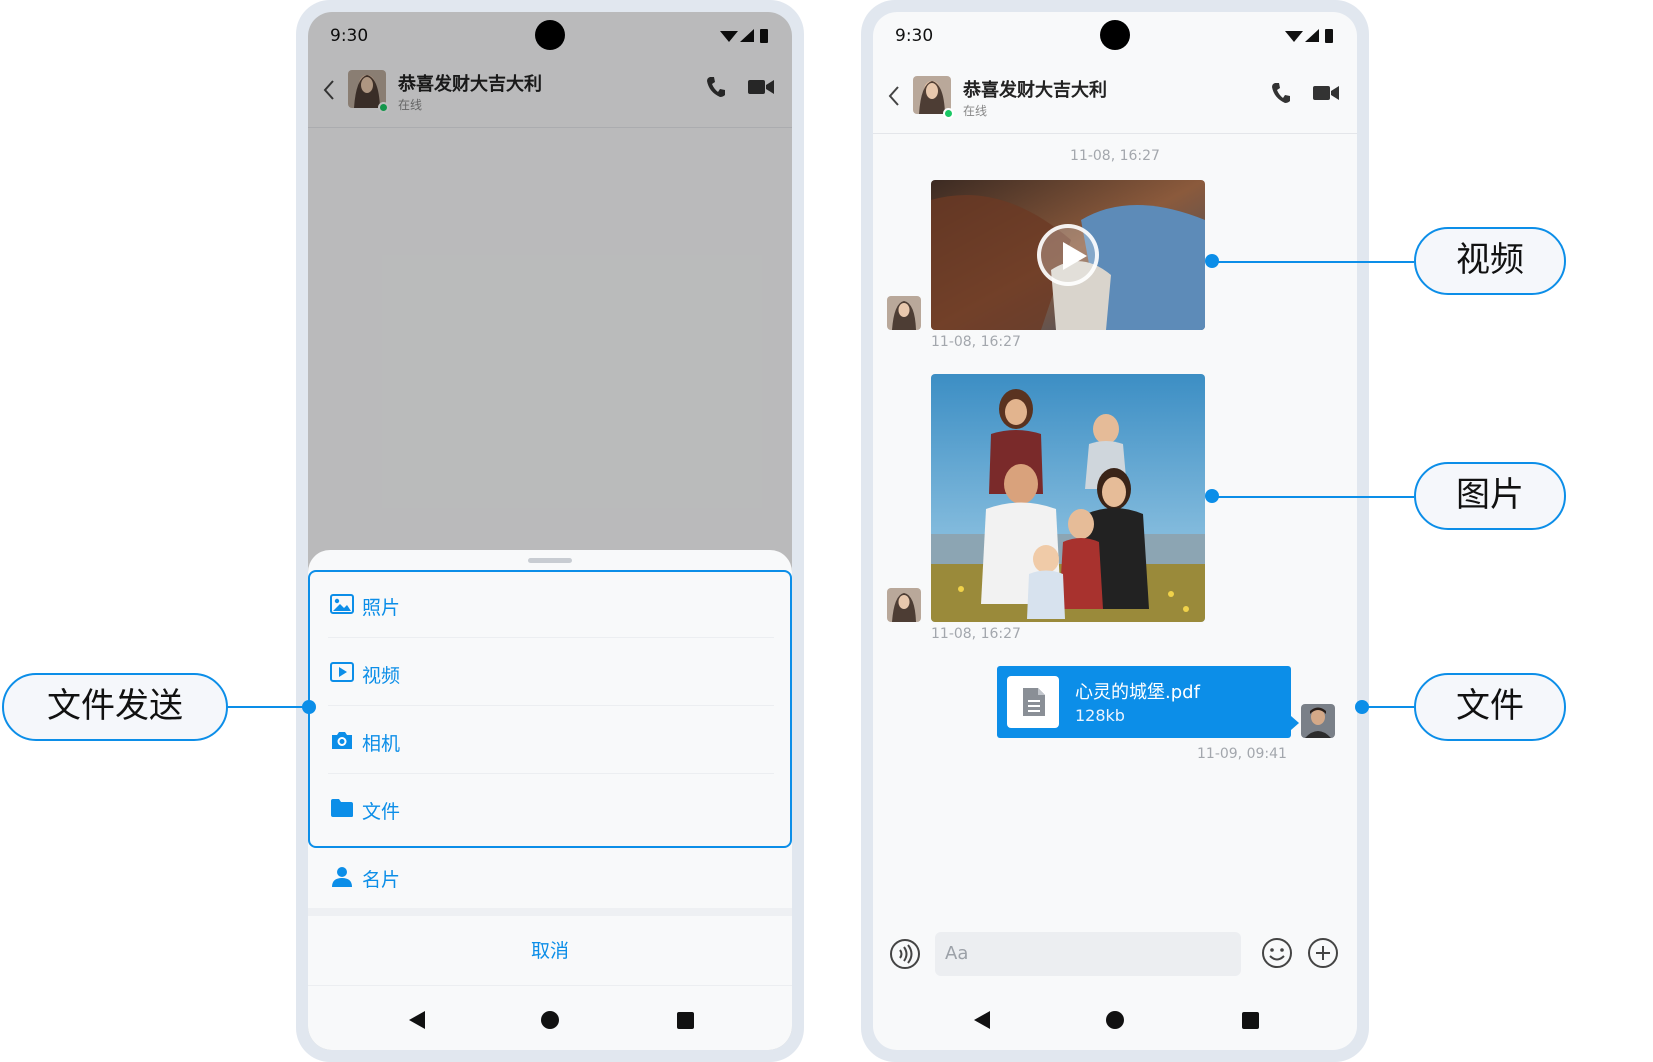 The image size is (1653, 1062). Describe the element at coordinates (342, 674) in the screenshot. I see `video-file-icon` at that location.